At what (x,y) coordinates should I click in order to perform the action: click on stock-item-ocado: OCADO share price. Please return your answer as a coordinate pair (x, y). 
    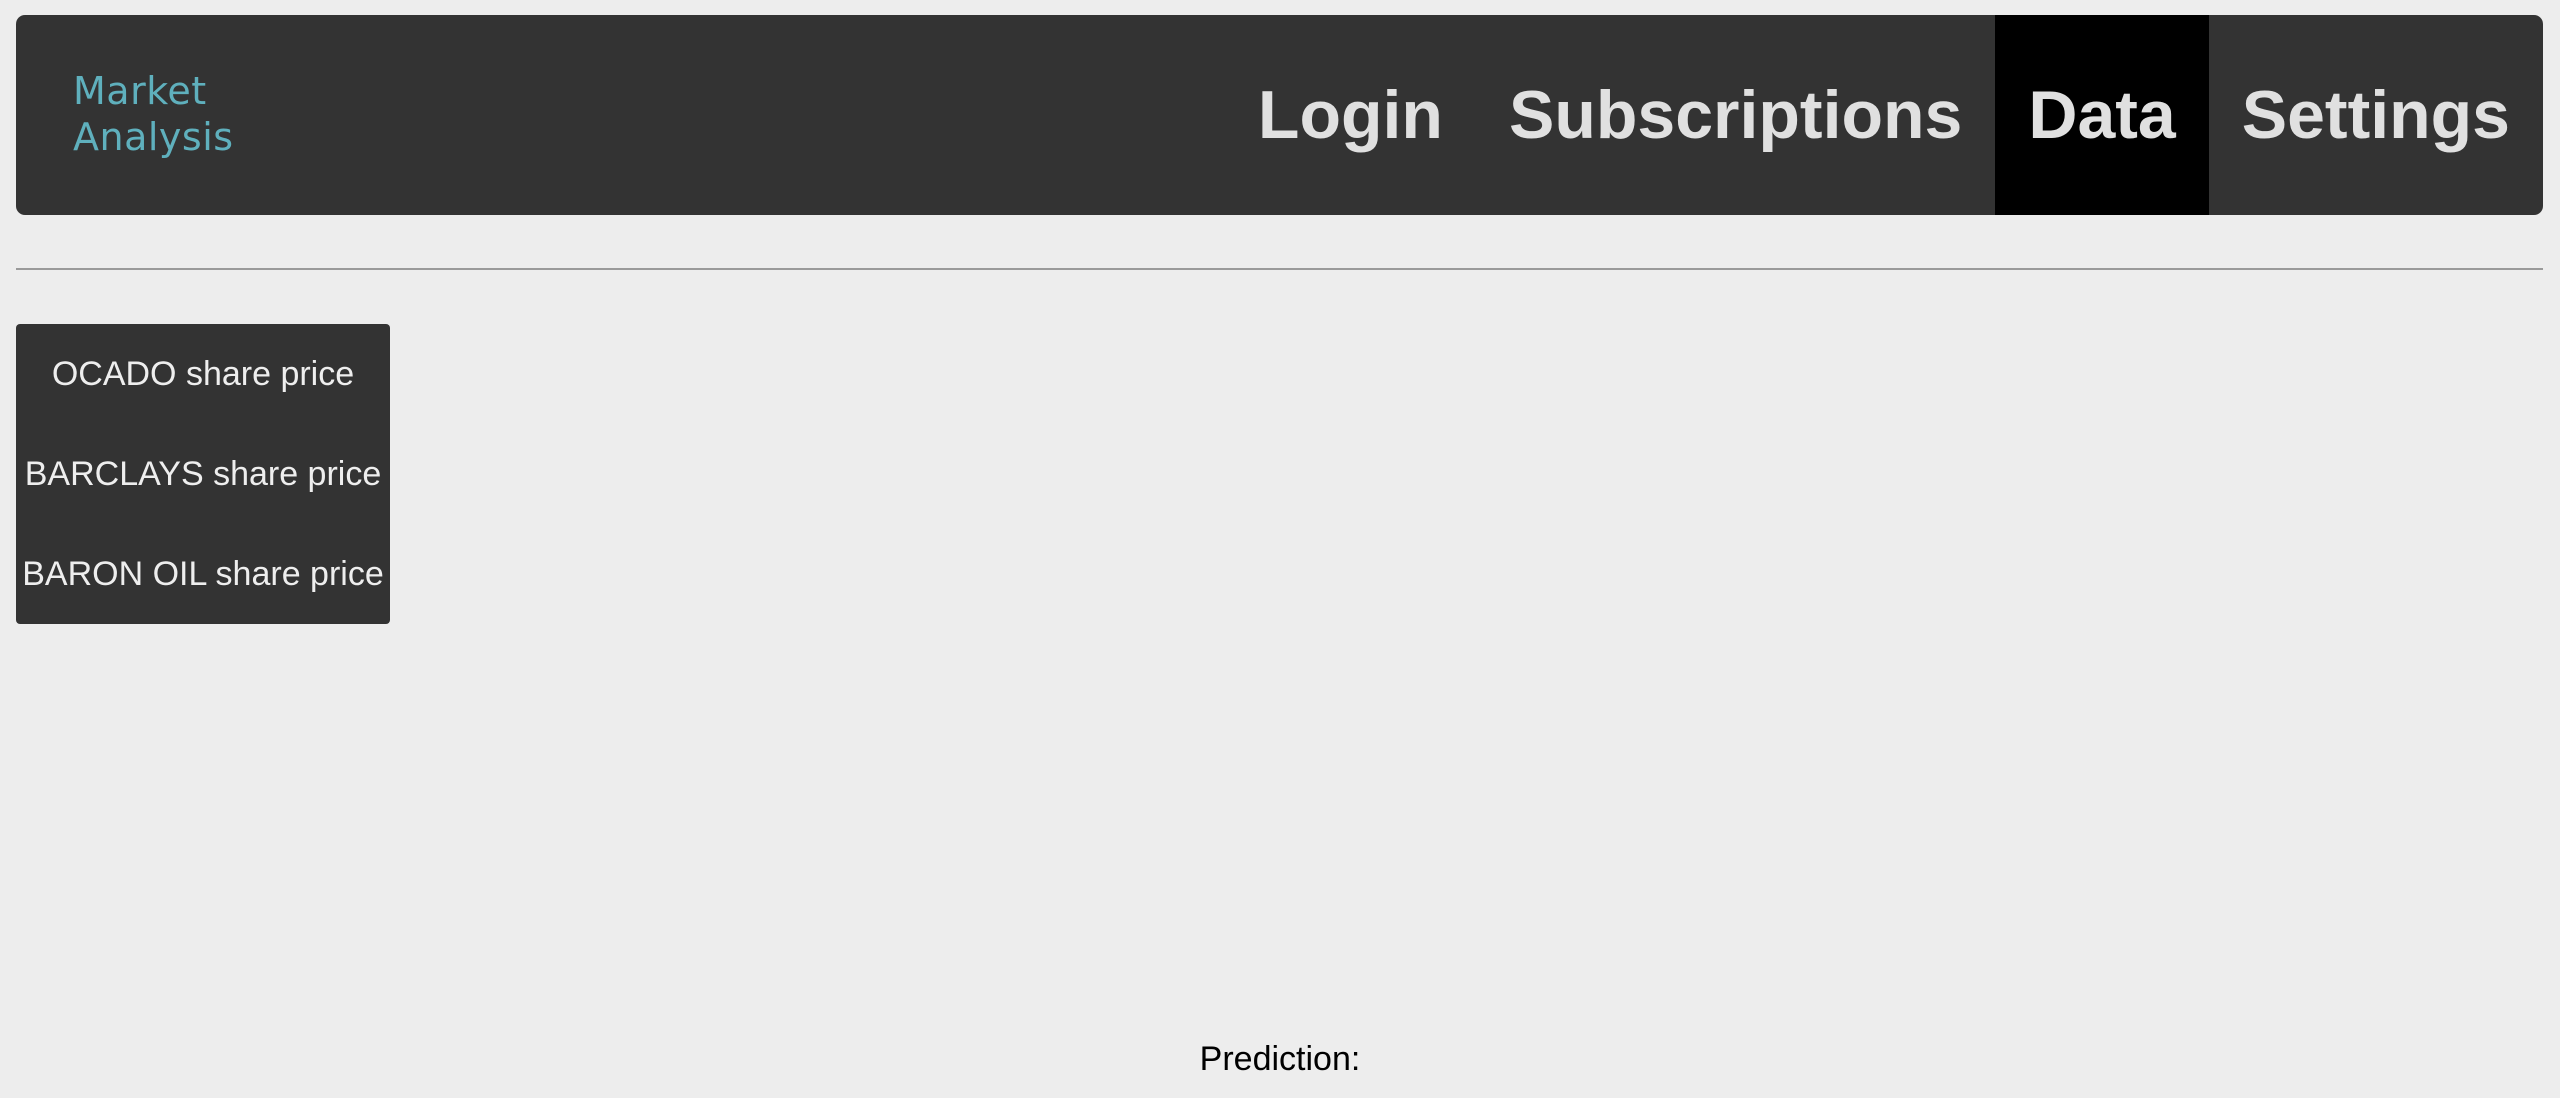
    Looking at the image, I should click on (203, 374).